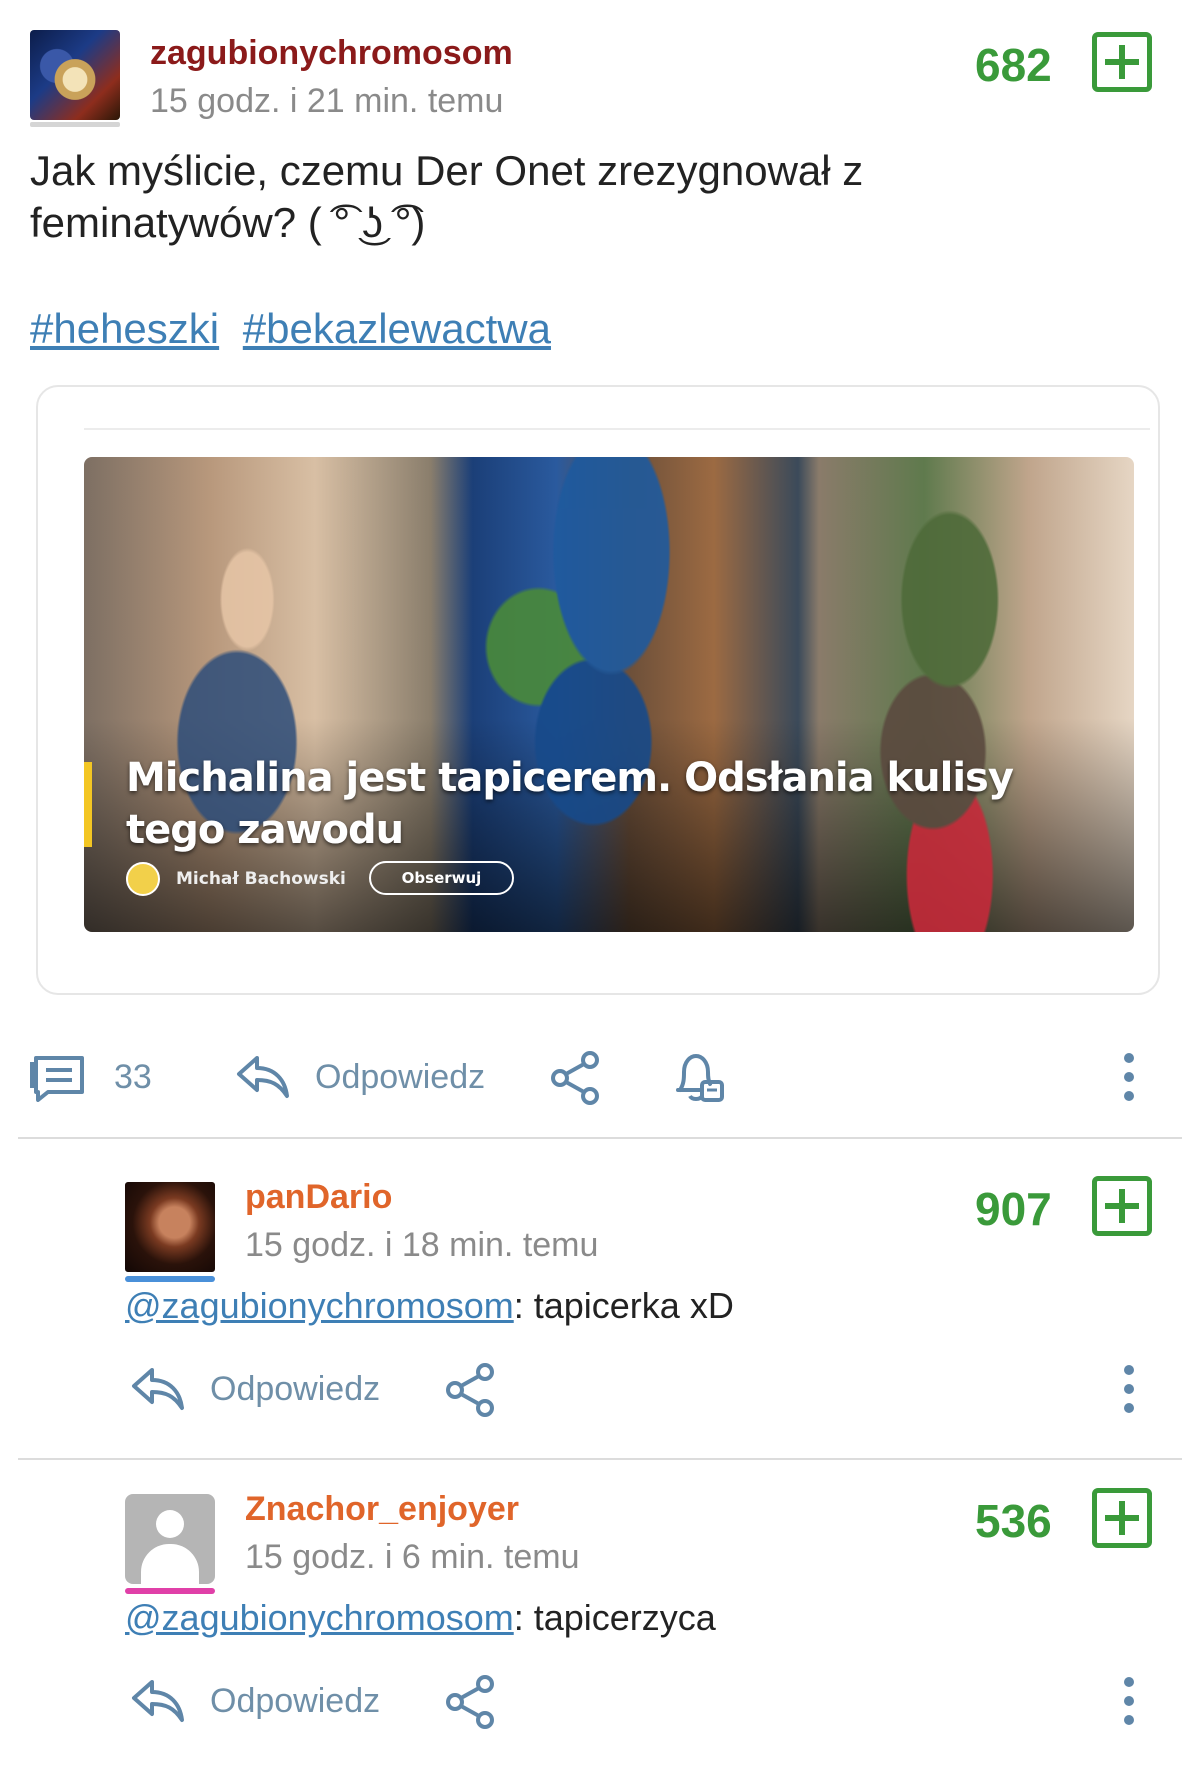 This screenshot has height=1765, width=1200. I want to click on tag-link: #bekazlewactwa, so click(397, 328).